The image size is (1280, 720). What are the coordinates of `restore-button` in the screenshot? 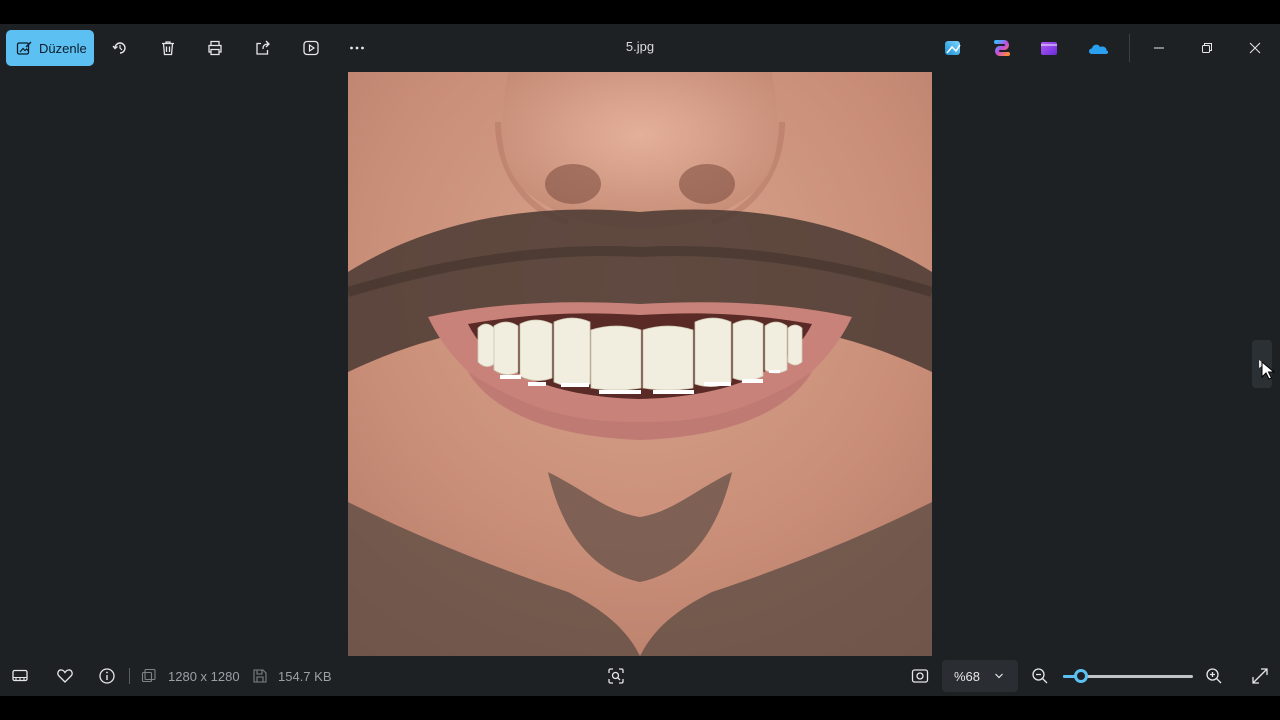 It's located at (1207, 48).